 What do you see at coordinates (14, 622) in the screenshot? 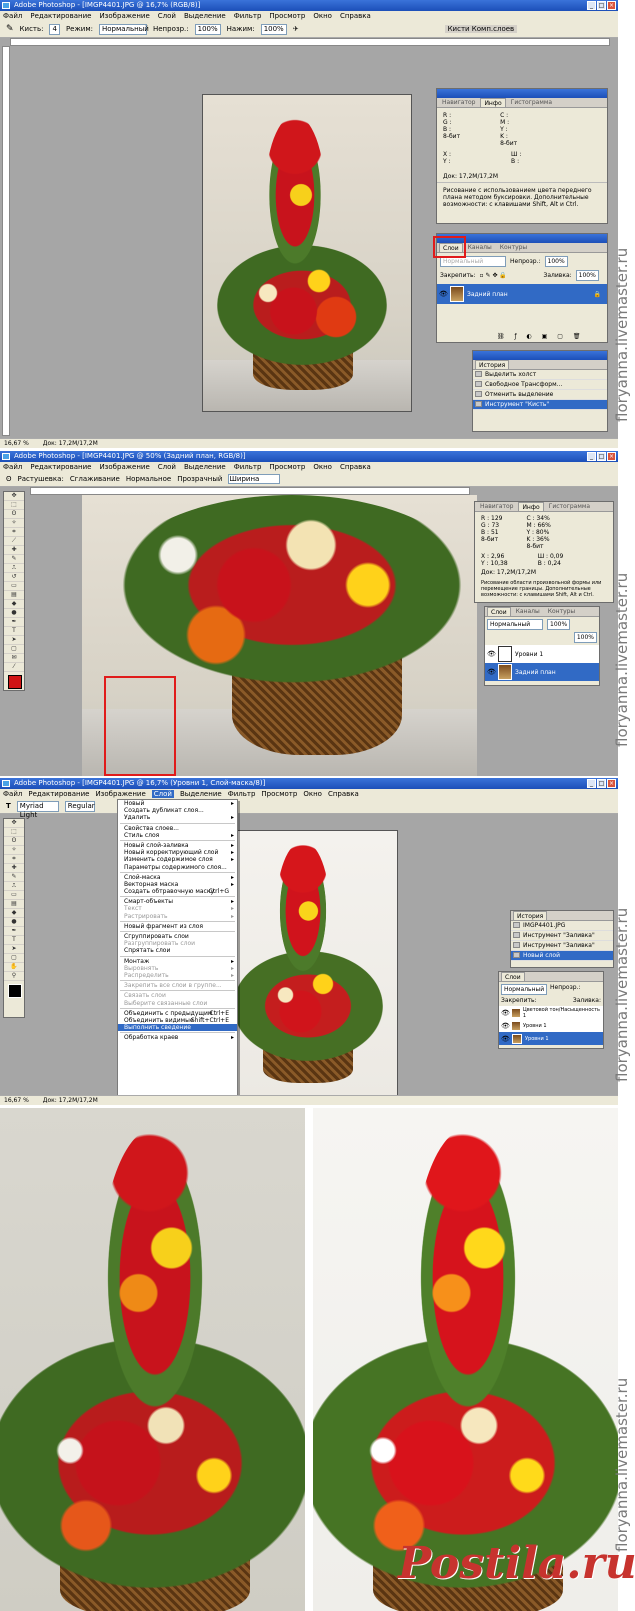
I see `pen-tool-icon: ✒` at bounding box center [14, 622].